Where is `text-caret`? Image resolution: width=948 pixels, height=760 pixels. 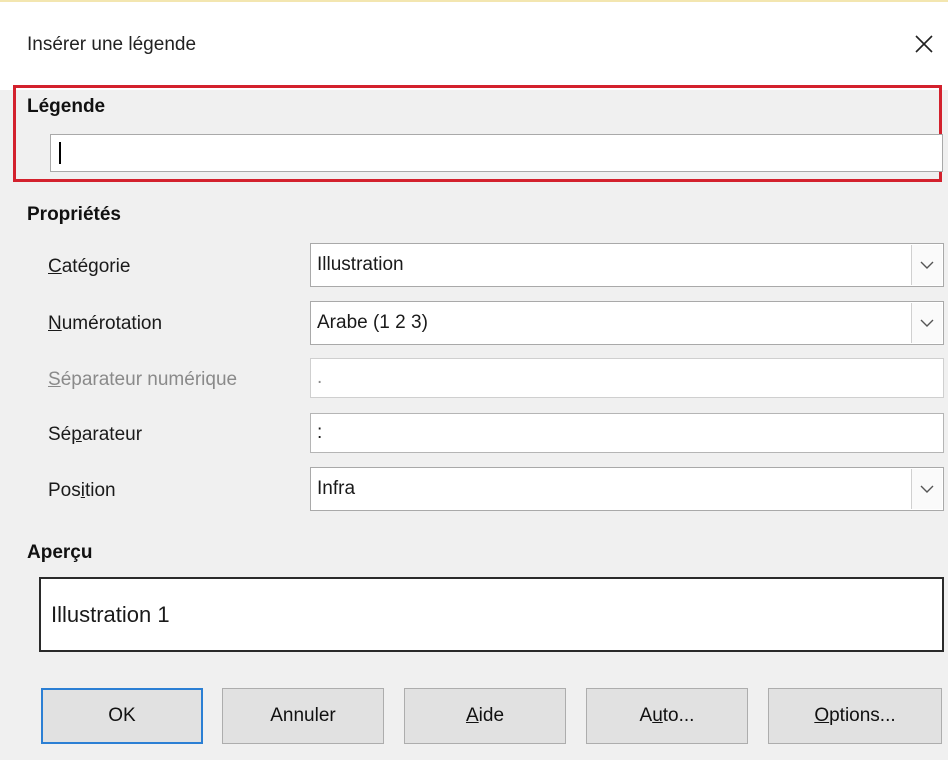 text-caret is located at coordinates (60, 153).